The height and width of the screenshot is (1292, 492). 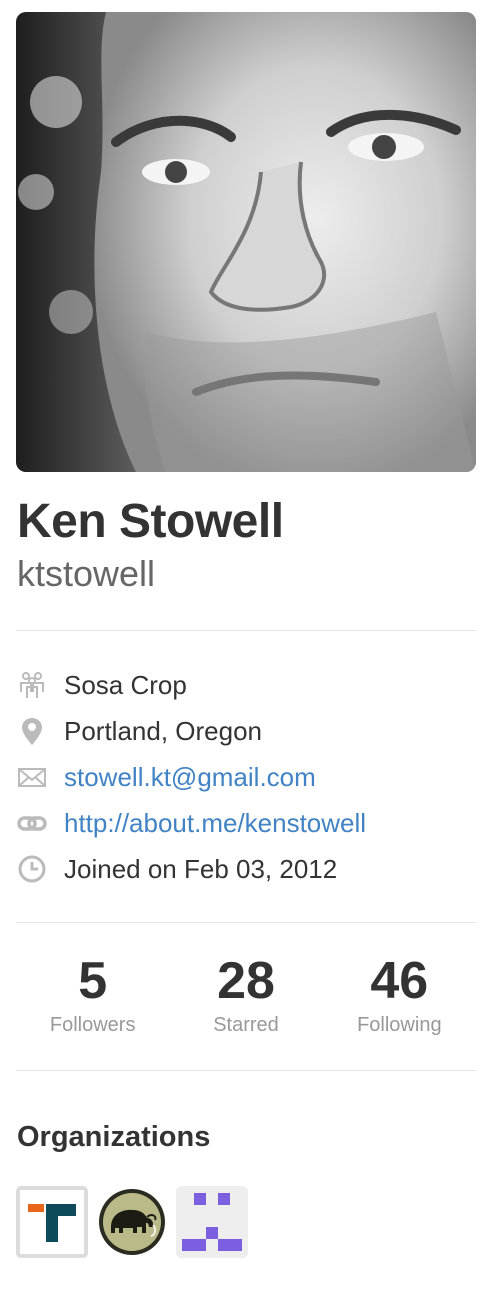 I want to click on mail-icon, so click(x=32, y=777).